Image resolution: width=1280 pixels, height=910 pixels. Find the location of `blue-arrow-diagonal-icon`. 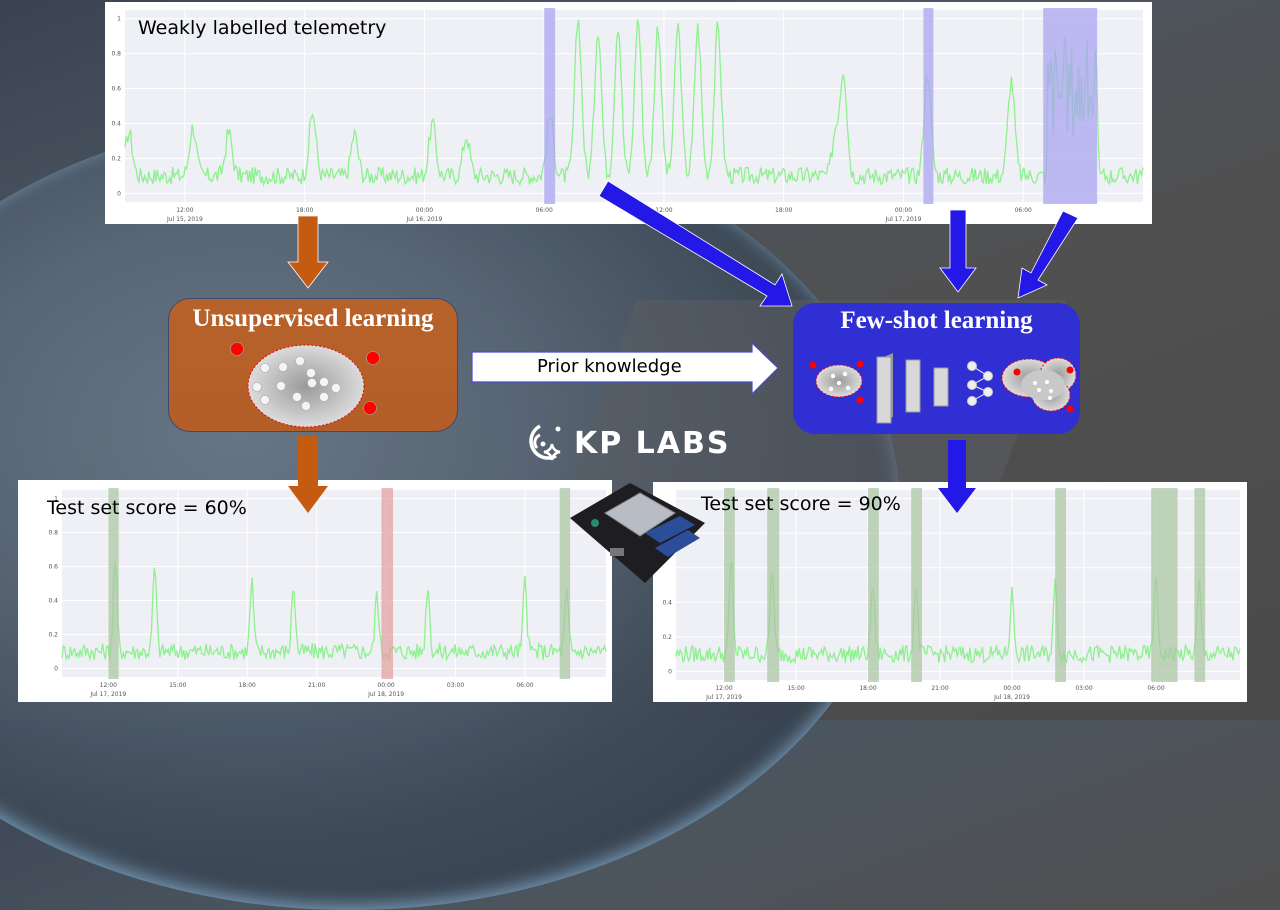

blue-arrow-diagonal-icon is located at coordinates (1048, 254).